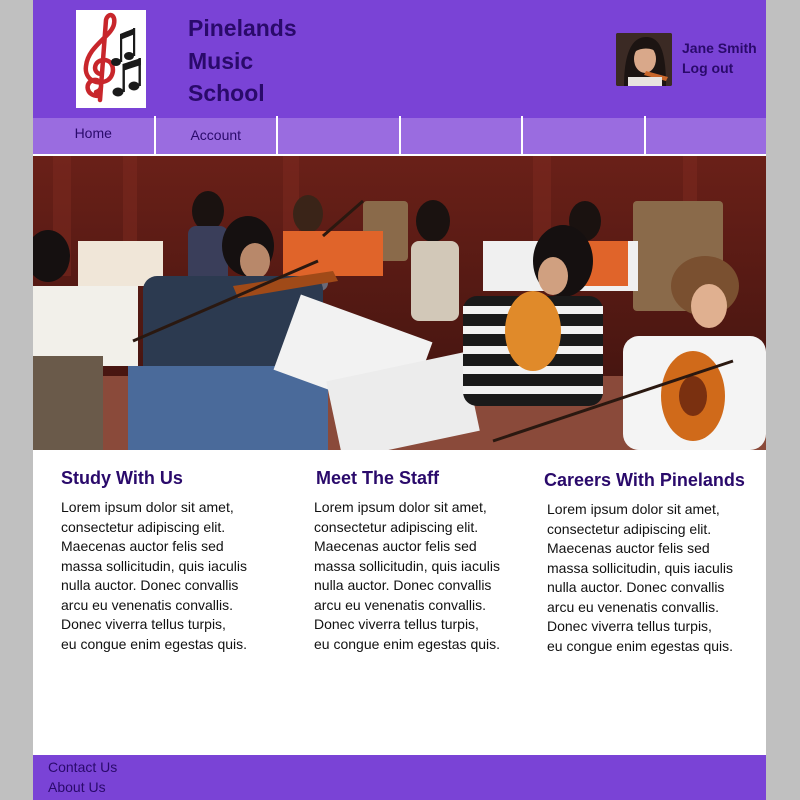 This screenshot has width=800, height=800. Describe the element at coordinates (428, 478) in the screenshot. I see `staff-heading: Meet The Staff` at that location.